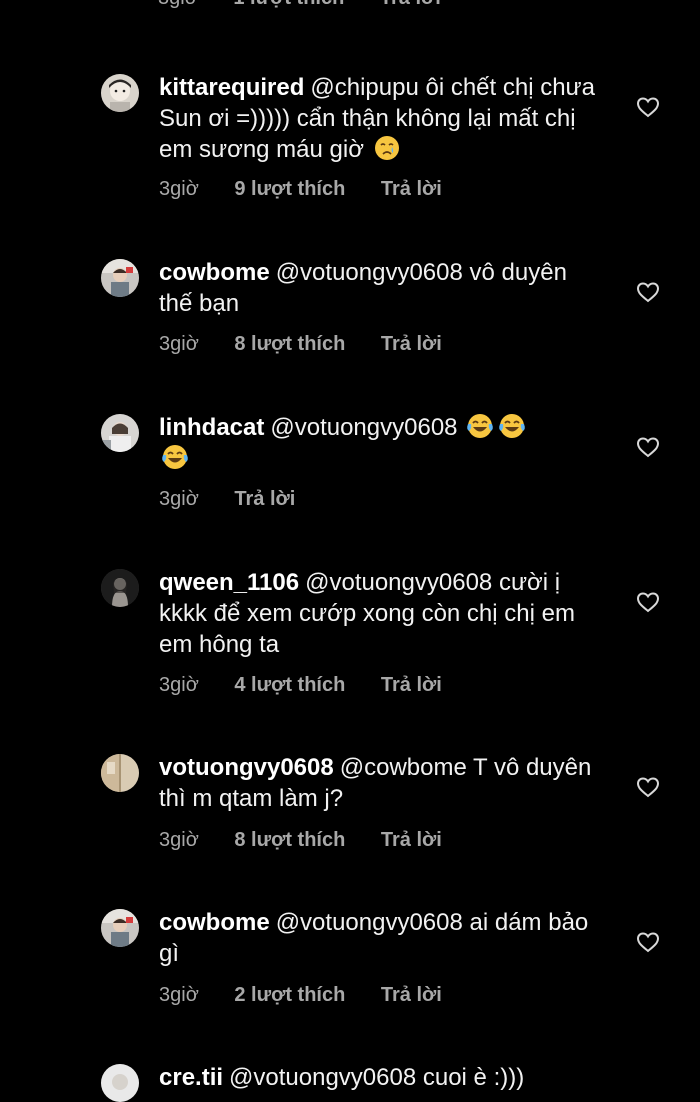  I want to click on comment-username: linhdacat, so click(211, 427).